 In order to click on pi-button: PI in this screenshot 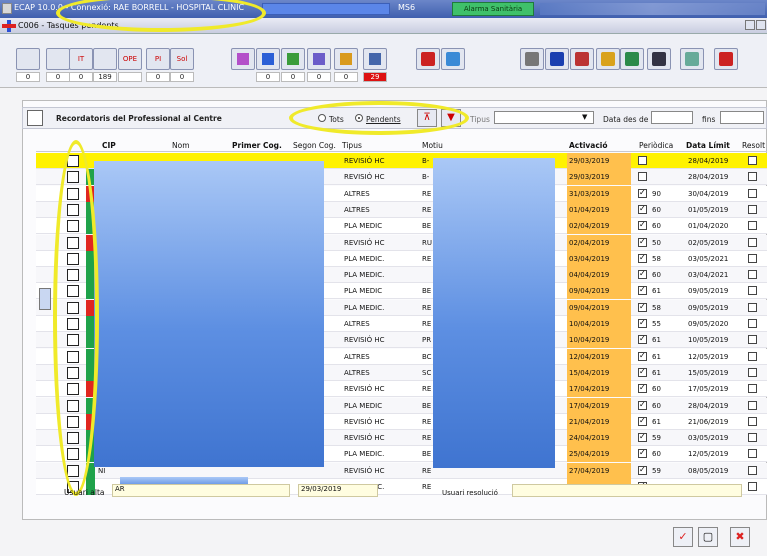, I will do `click(158, 59)`.